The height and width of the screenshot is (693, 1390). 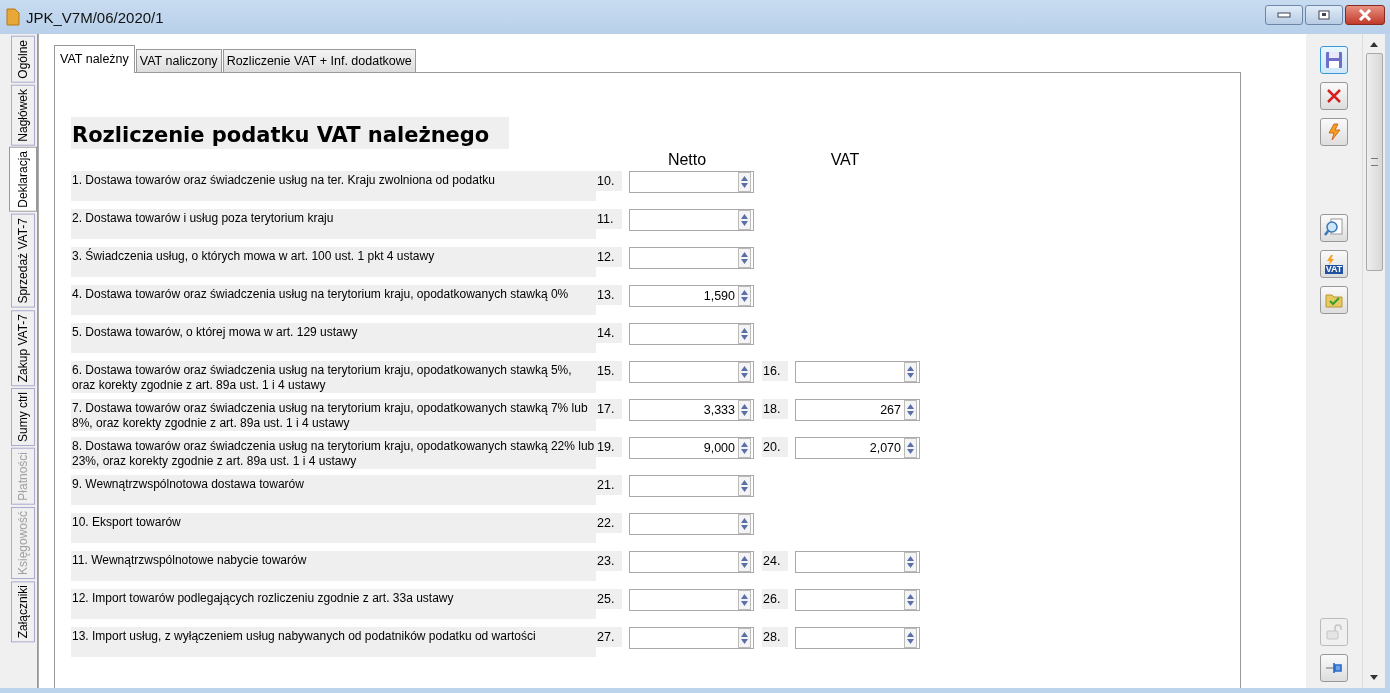 I want to click on field-label: 6. Dostawa towarów oraz świadczenia usług na terytorium kraju, opodatkowanych stawką 5%, oraz korekty zgodnie z art. 89a ust. 1 i 4 ustawy, so click(x=333, y=377).